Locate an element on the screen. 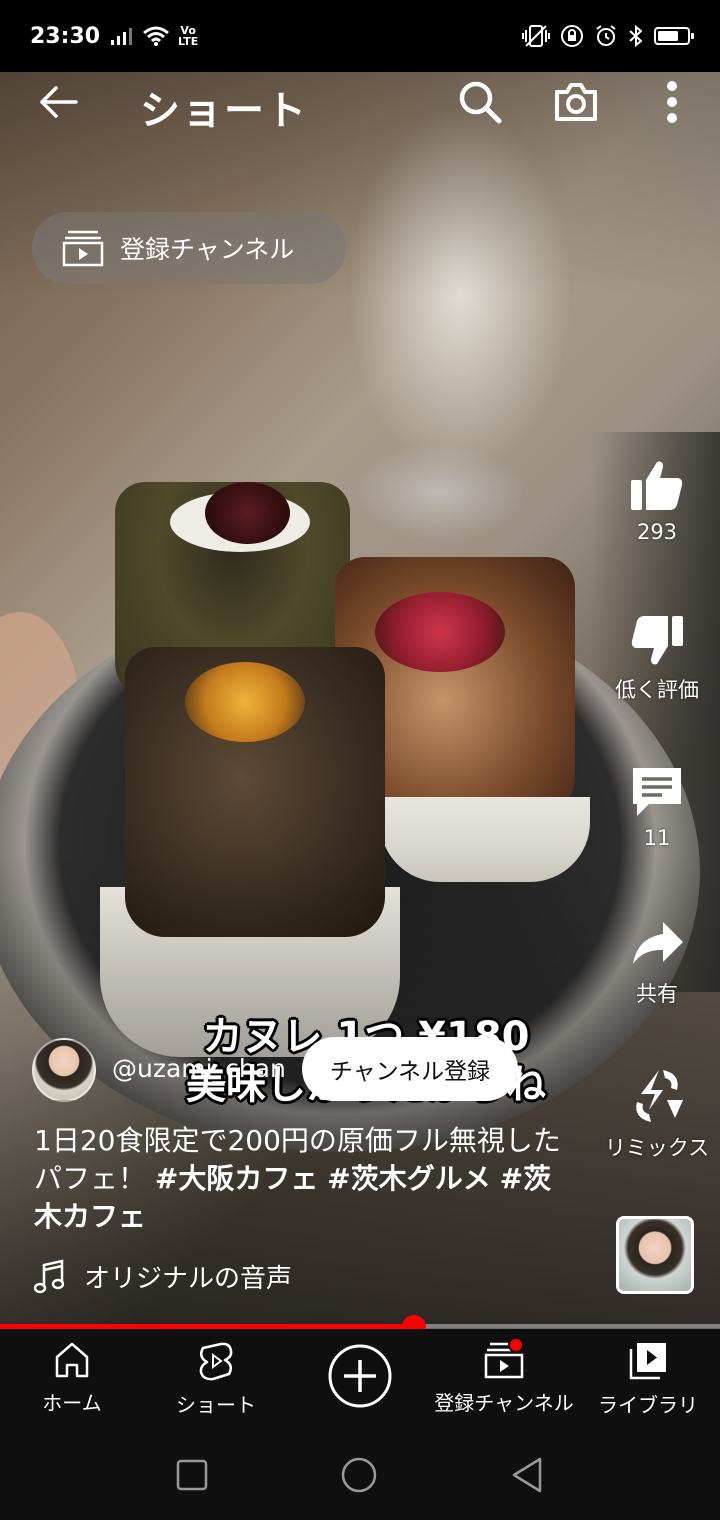 The height and width of the screenshot is (1520, 720). sound-thumbnail is located at coordinates (655, 1255).